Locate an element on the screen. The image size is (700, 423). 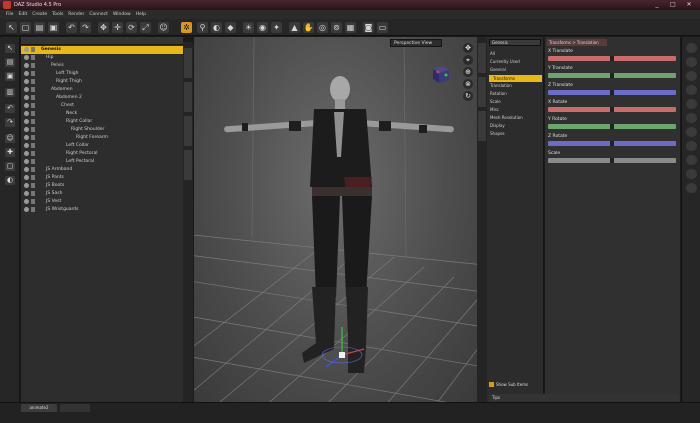
menu-tools: Tools is located at coordinates (57, 14).